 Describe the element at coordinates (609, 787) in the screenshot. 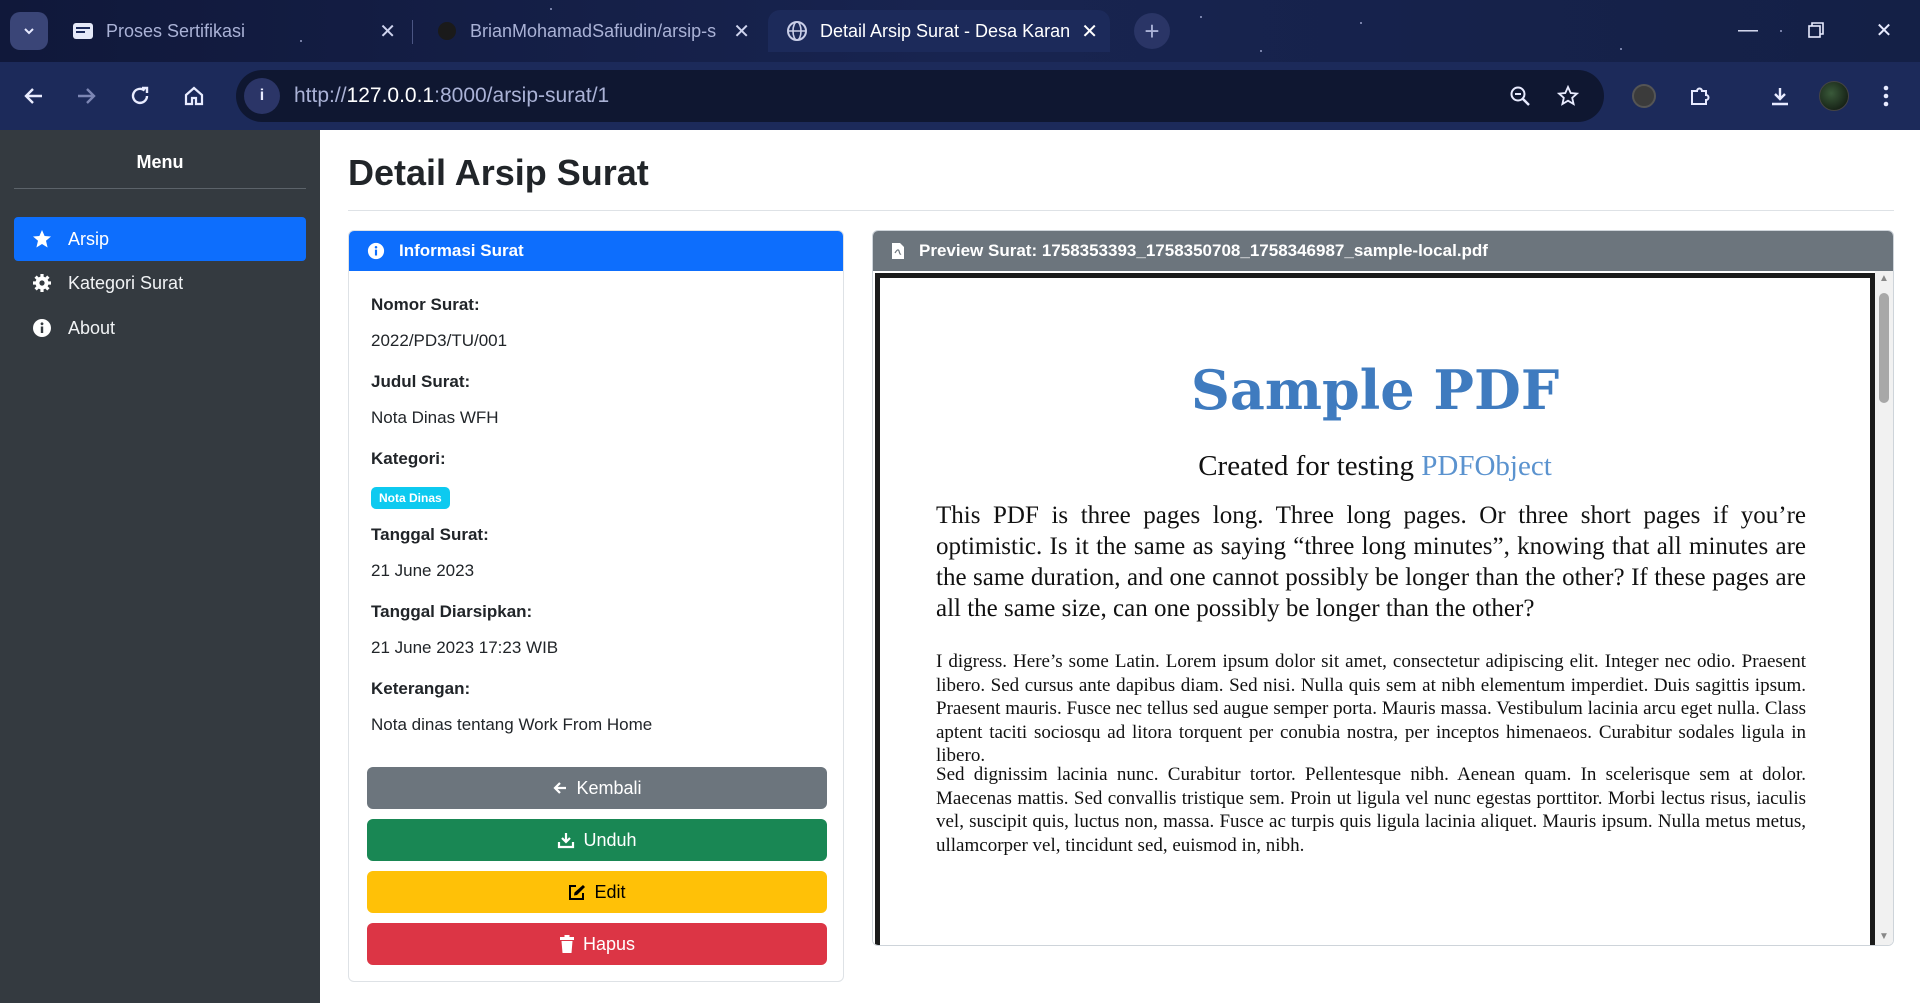

I see `back-button-label: Kembali` at that location.